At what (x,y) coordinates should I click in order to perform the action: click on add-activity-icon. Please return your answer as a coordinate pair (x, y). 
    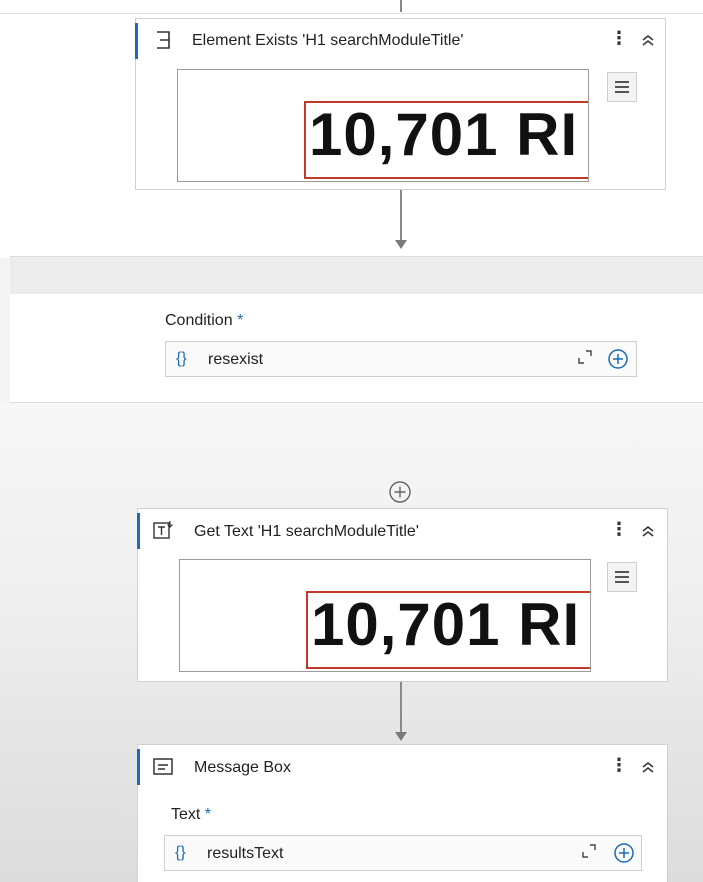
    Looking at the image, I should click on (400, 492).